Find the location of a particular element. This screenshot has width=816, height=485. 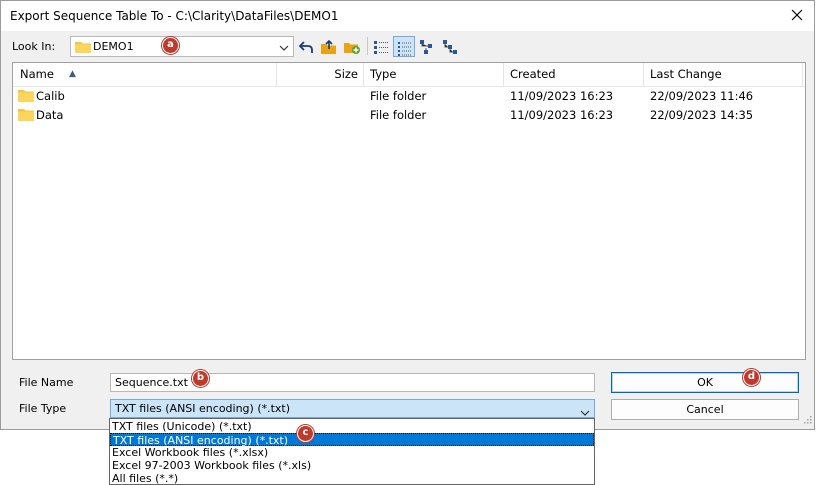

details-view-button is located at coordinates (404, 46).